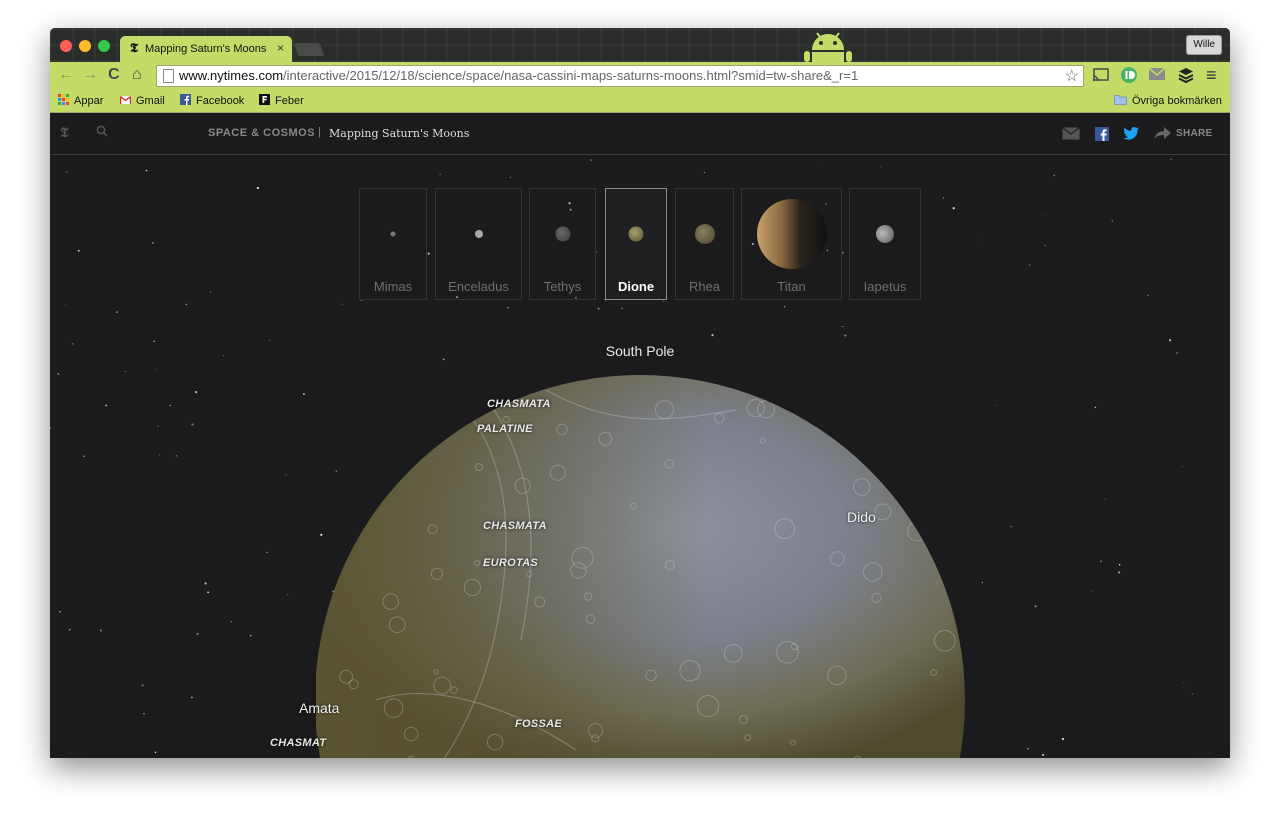 This screenshot has width=1280, height=829. What do you see at coordinates (1177, 101) in the screenshot?
I see `bookmark-label: Övriga bokmärken` at bounding box center [1177, 101].